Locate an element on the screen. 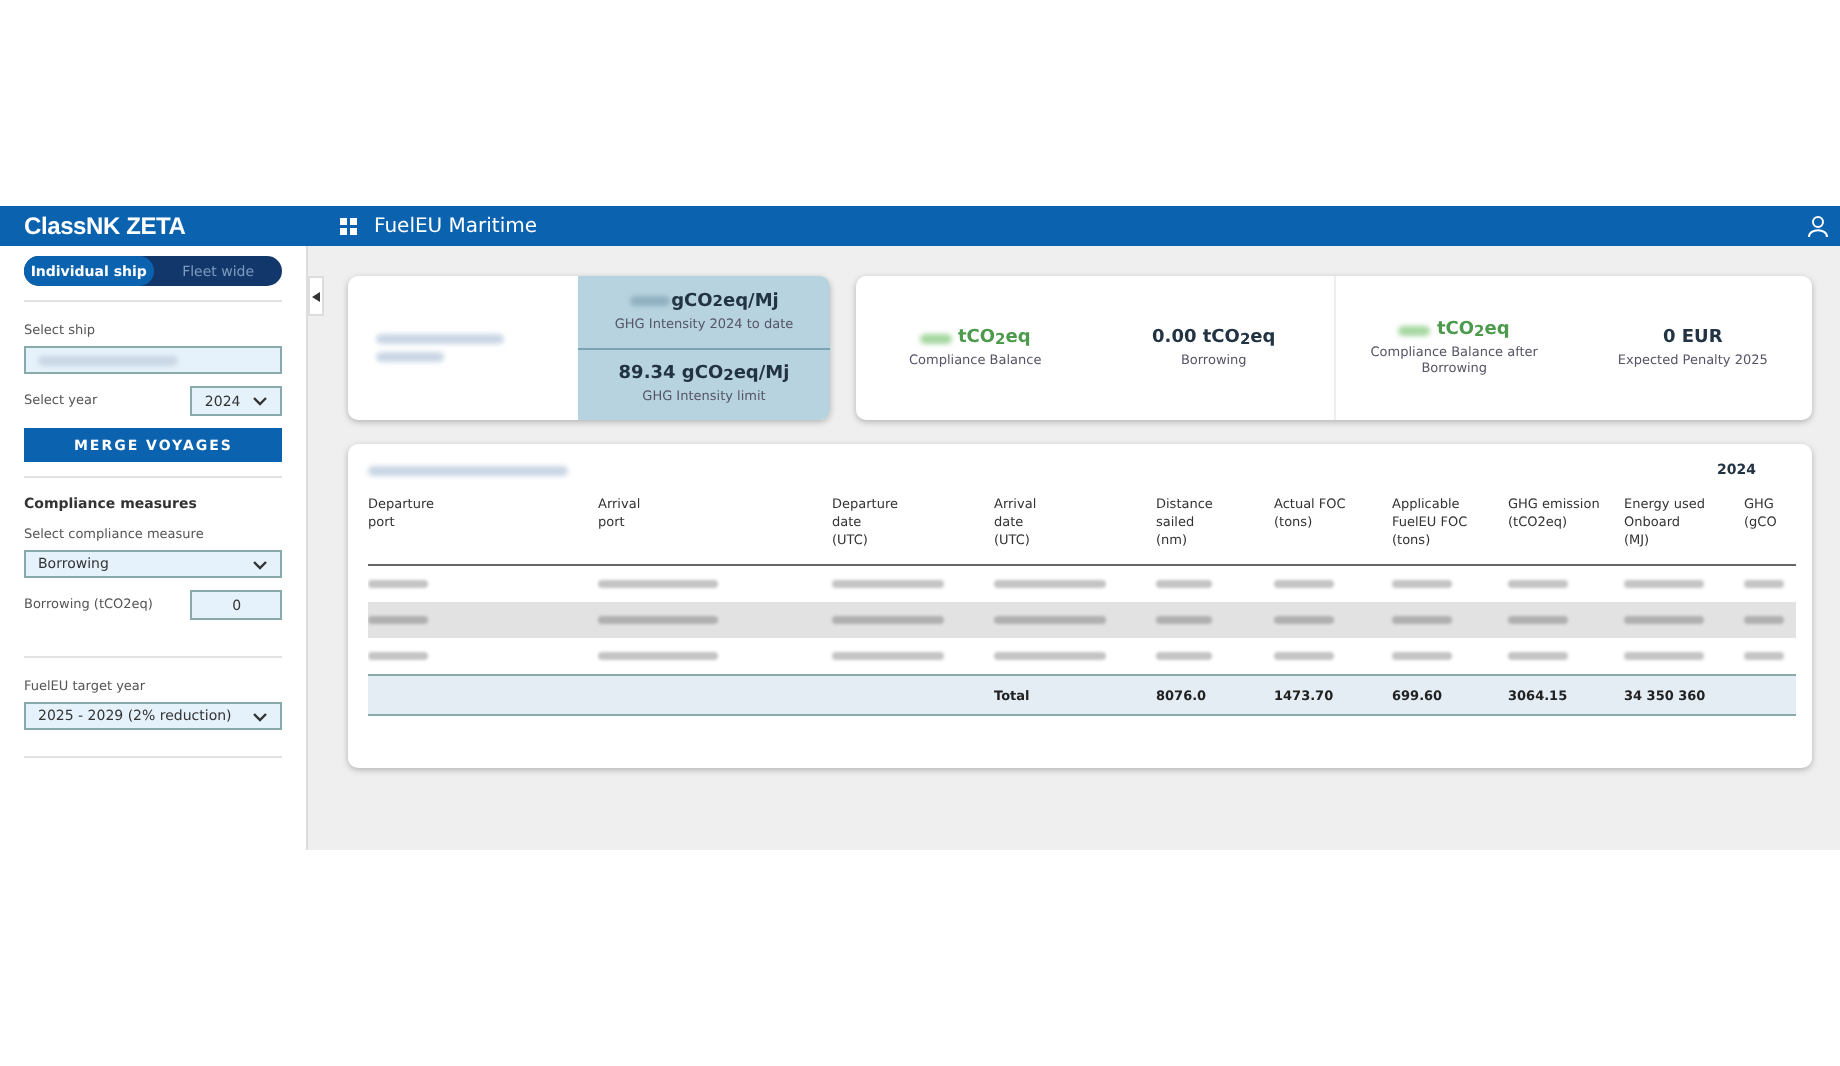 Image resolution: width=1840 pixels, height=1066 pixels. collapse-arrow-icon is located at coordinates (316, 296).